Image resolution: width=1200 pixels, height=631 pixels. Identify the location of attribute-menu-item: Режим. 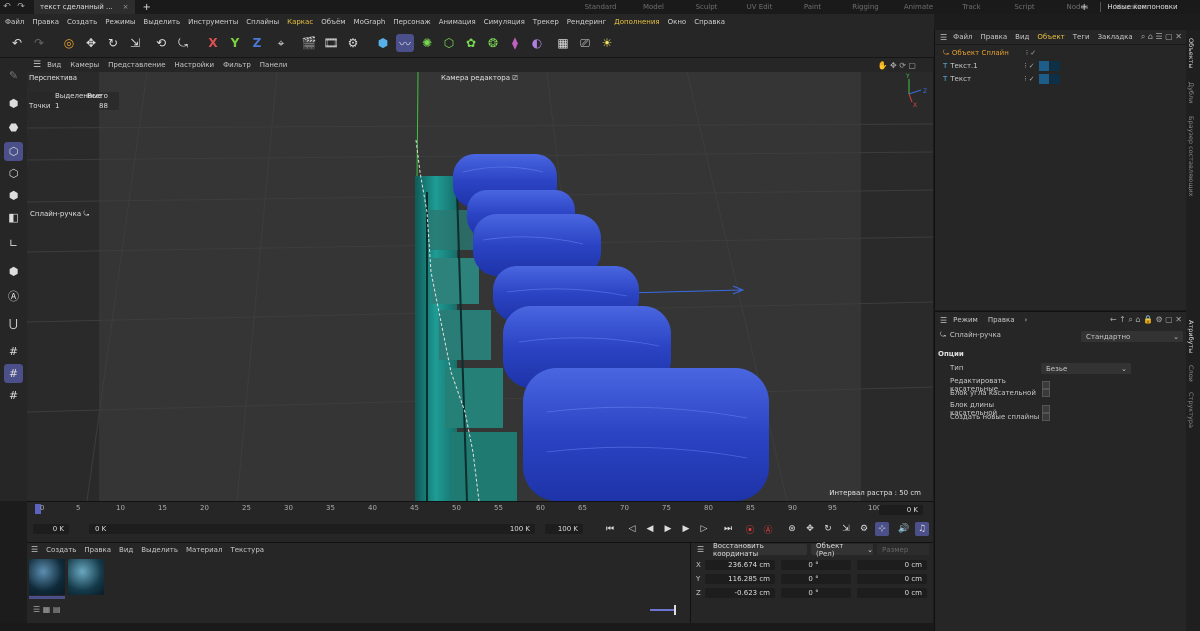
(965, 320).